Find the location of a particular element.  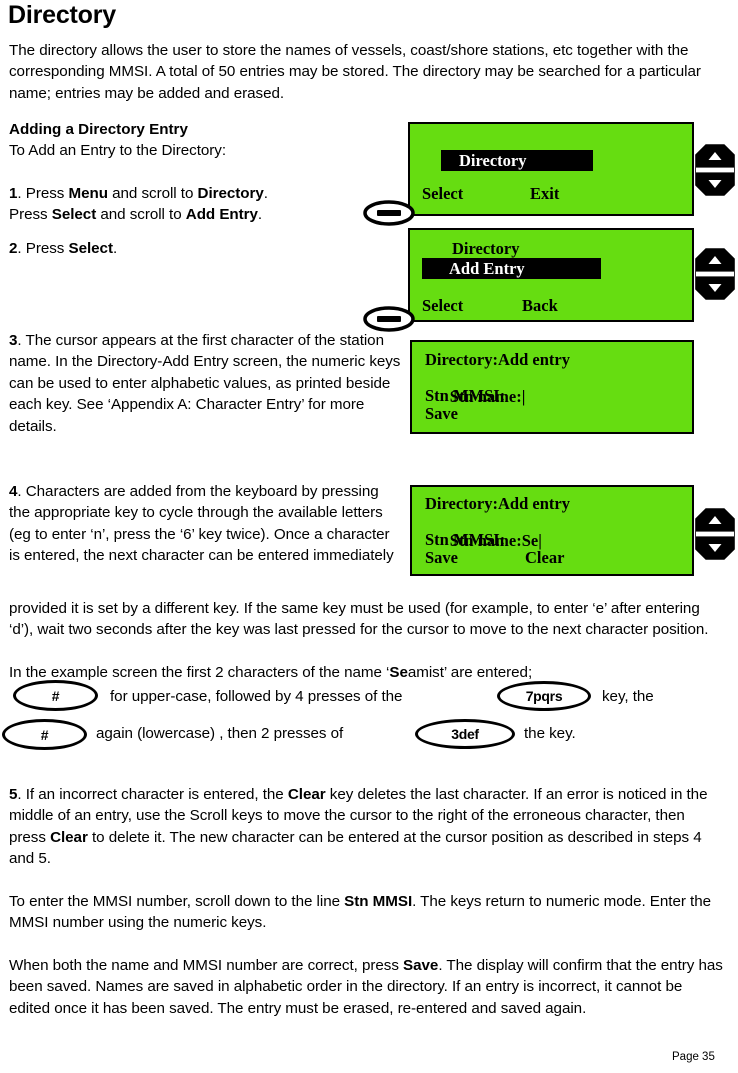

step-1-key-select: Select is located at coordinates (74, 215).